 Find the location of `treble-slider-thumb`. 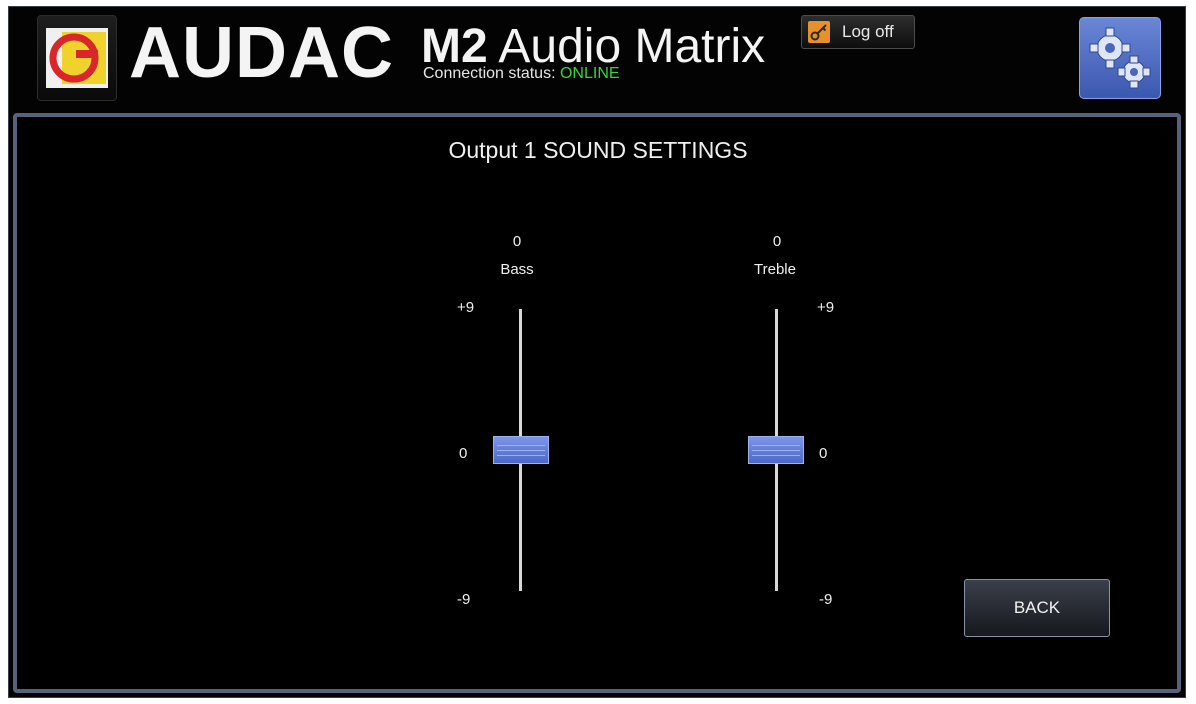

treble-slider-thumb is located at coordinates (776, 450).